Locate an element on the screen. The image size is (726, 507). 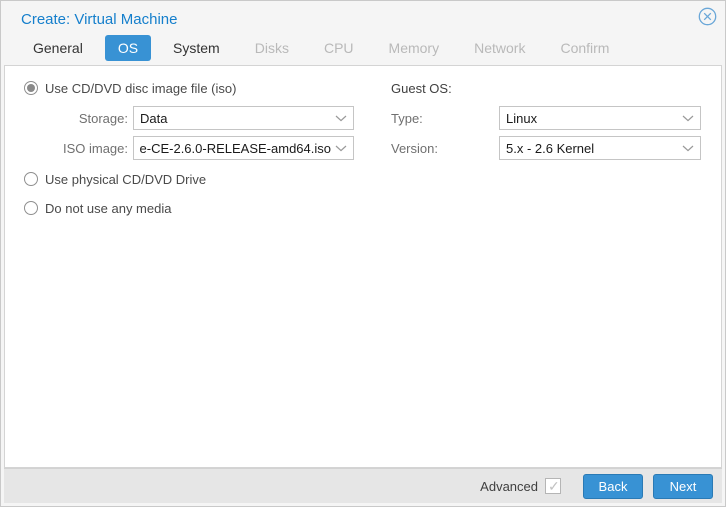
tab-os: OS is located at coordinates (128, 48).